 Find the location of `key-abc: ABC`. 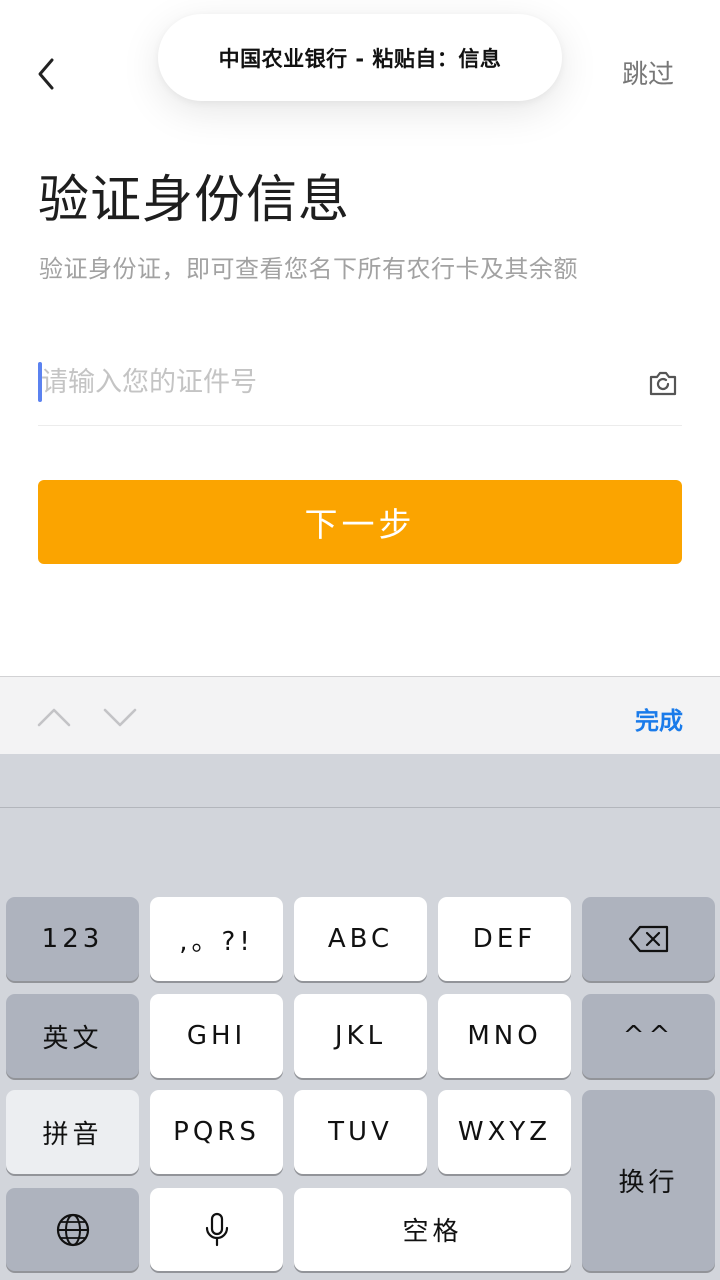

key-abc: ABC is located at coordinates (360, 939).